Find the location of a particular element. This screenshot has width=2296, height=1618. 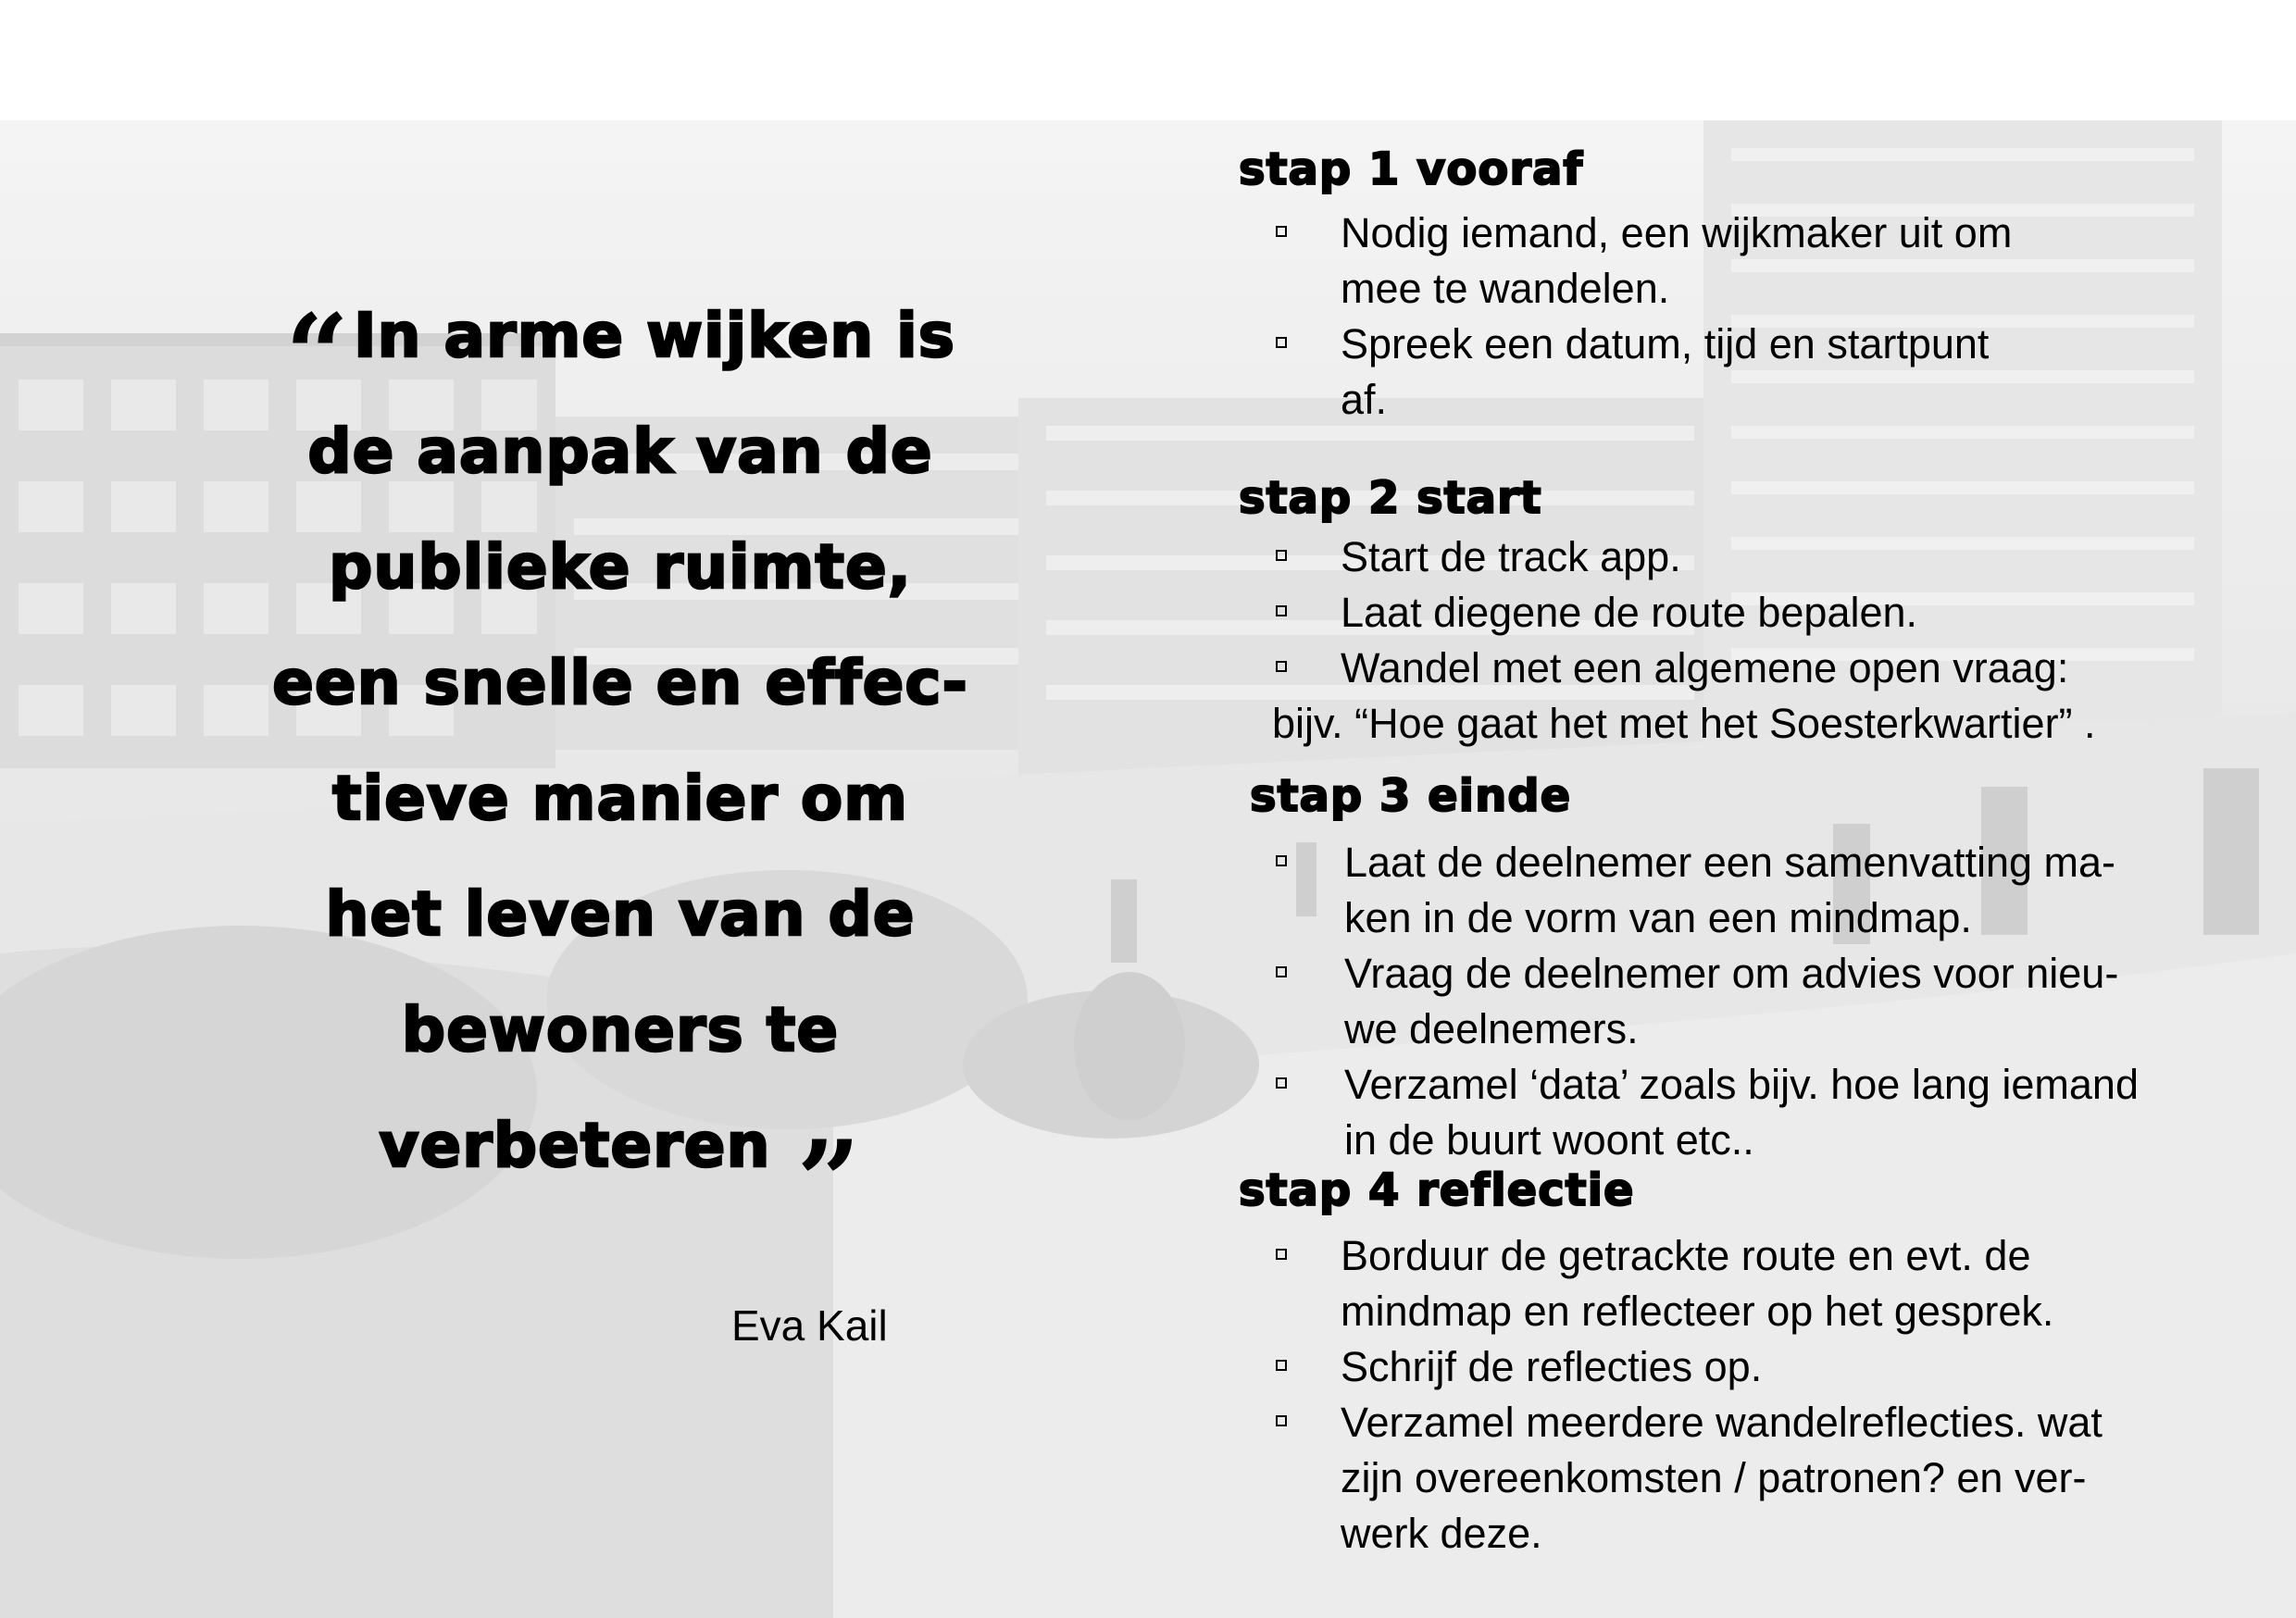

quote-line: publieke ruimte, is located at coordinates (620, 567).